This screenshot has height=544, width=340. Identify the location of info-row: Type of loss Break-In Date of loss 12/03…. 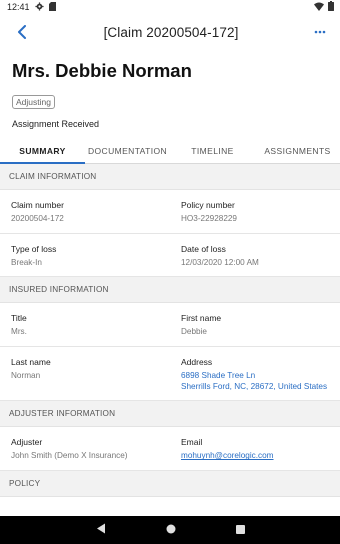
(170, 256).